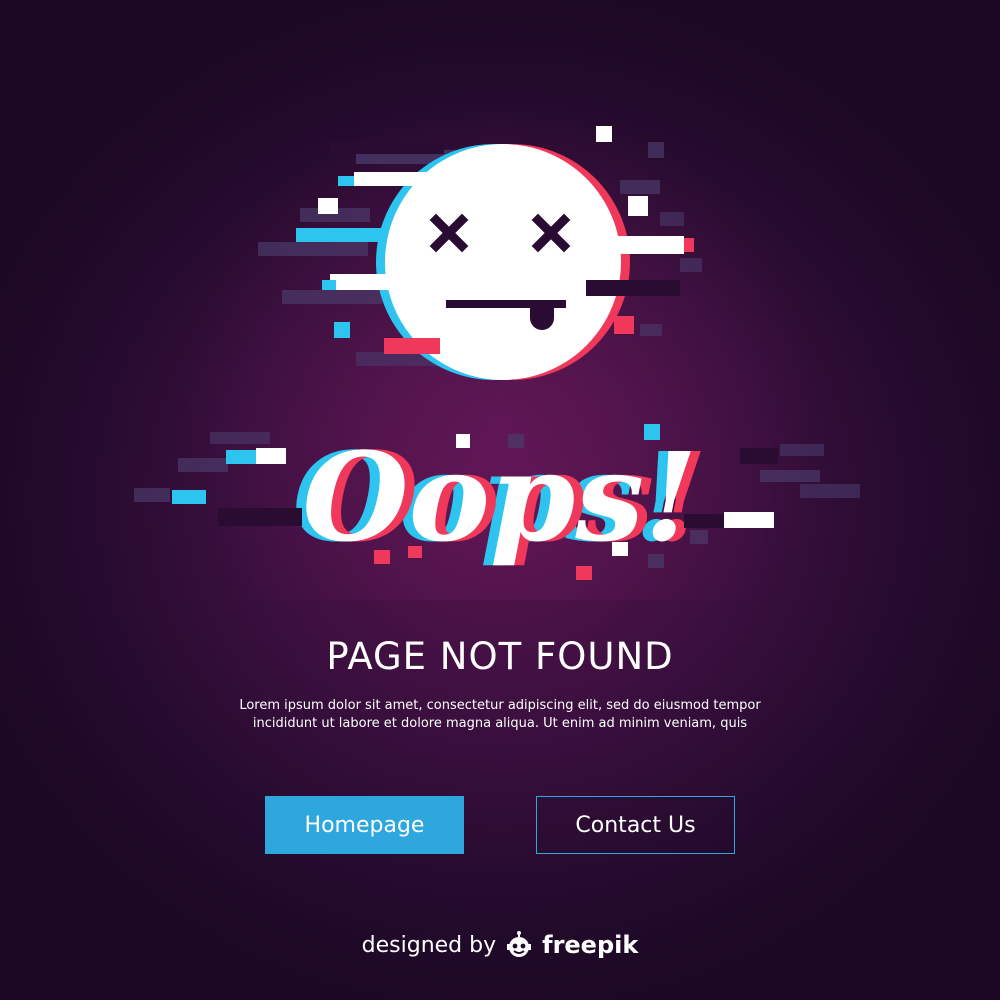 The width and height of the screenshot is (1000, 1000). I want to click on credit-brand: freepik, so click(590, 945).